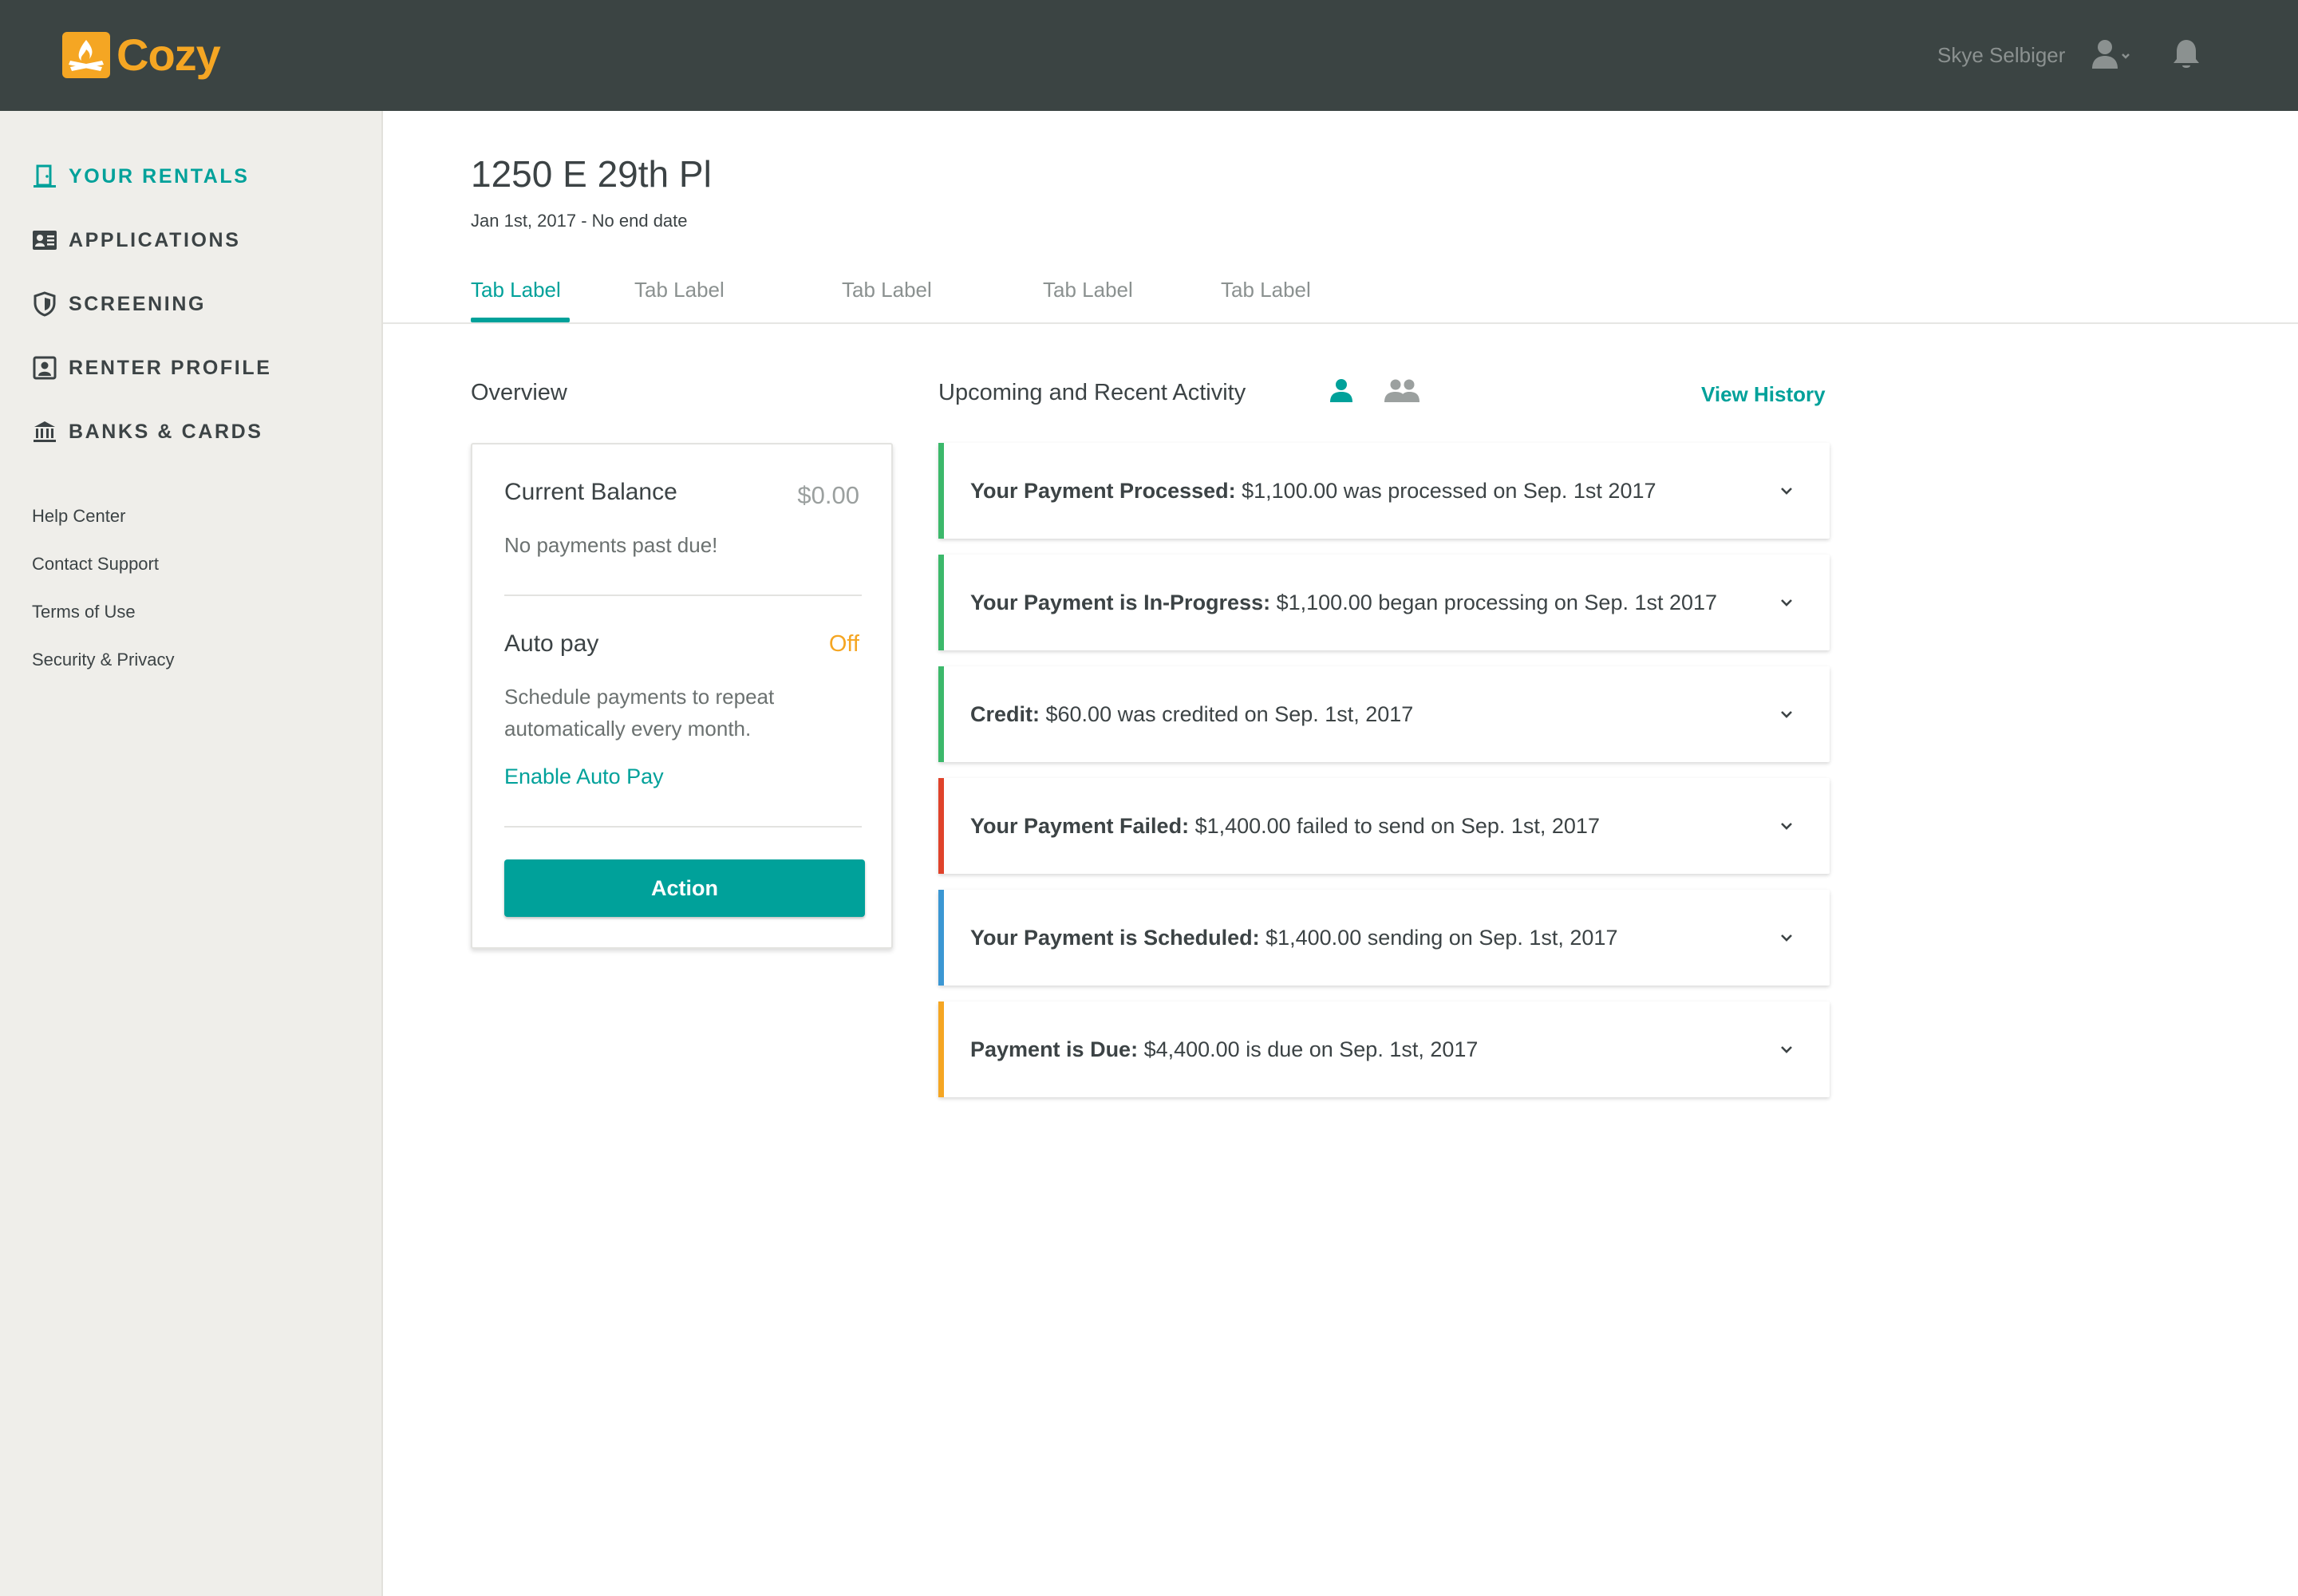 Image resolution: width=2298 pixels, height=1596 pixels. Describe the element at coordinates (628, 729) in the screenshot. I see `autopay-description-line2: automatically every month.` at that location.